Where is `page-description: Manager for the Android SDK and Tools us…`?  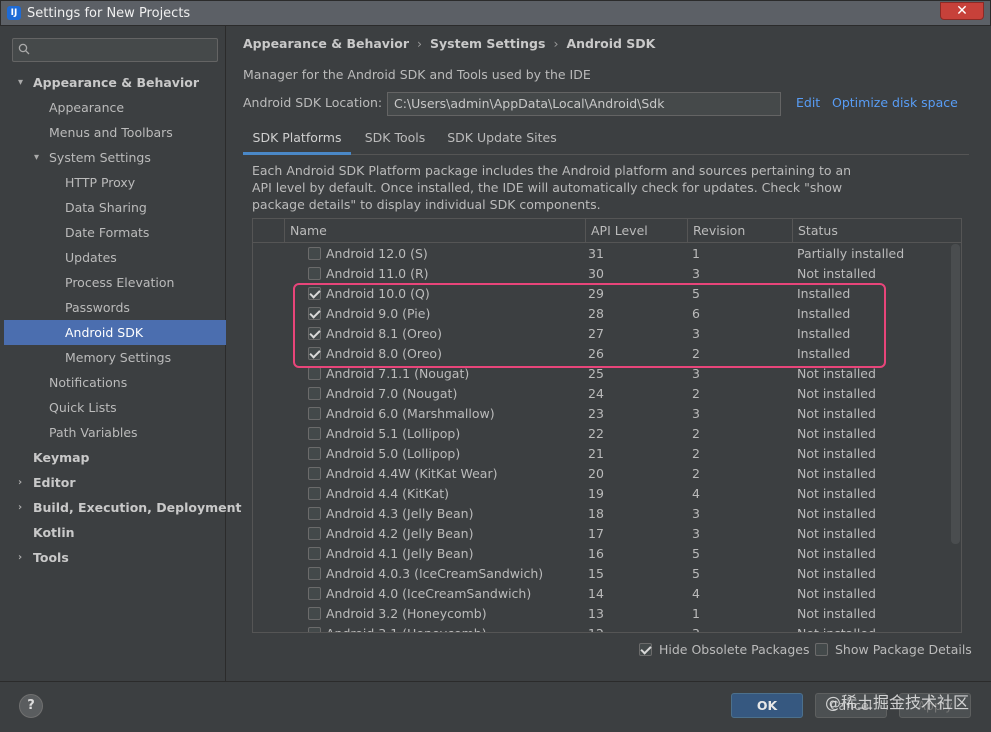 page-description: Manager for the Android SDK and Tools us… is located at coordinates (417, 74).